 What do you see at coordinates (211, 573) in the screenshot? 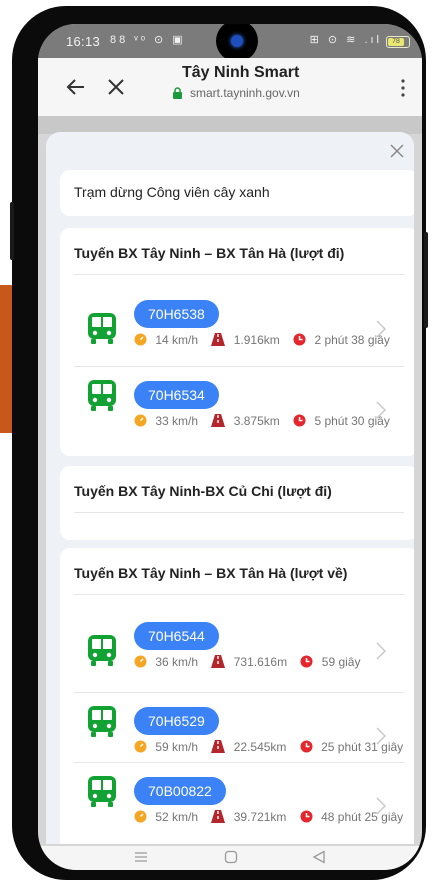
I see `route-name: Tuyến BX Tây Ninh – BX Tân Hà (lượt về)` at bounding box center [211, 573].